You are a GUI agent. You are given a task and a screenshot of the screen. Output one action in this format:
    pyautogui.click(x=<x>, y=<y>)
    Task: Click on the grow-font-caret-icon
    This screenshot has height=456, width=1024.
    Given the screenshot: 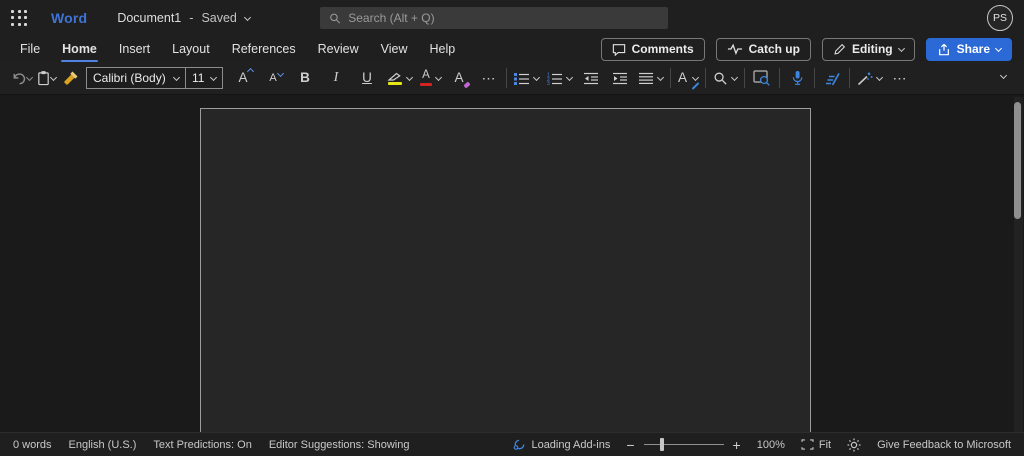 What is the action you would take?
    pyautogui.click(x=250, y=71)
    